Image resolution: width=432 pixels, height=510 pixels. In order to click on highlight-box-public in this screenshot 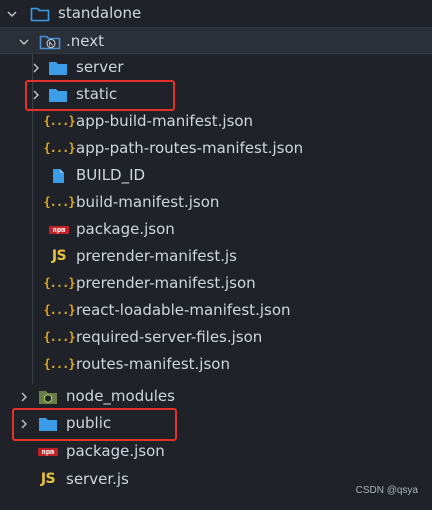, I will do `click(94, 424)`.